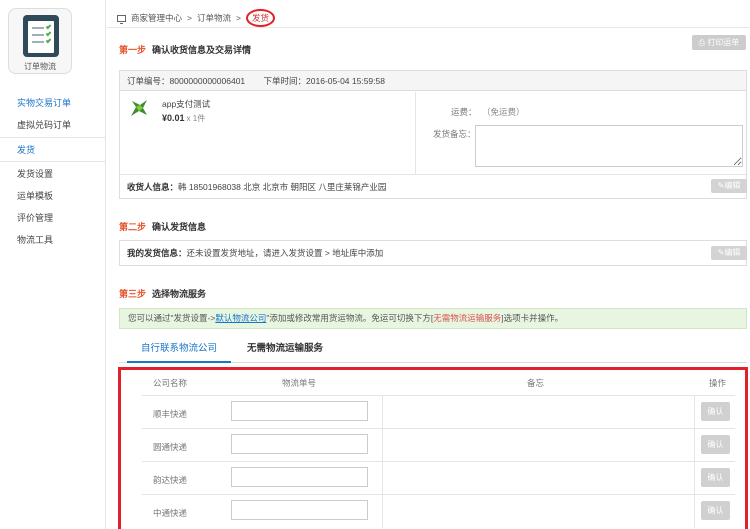  I want to click on sidebar-item-virtual-orders: 虚拟兑码订单, so click(53, 125).